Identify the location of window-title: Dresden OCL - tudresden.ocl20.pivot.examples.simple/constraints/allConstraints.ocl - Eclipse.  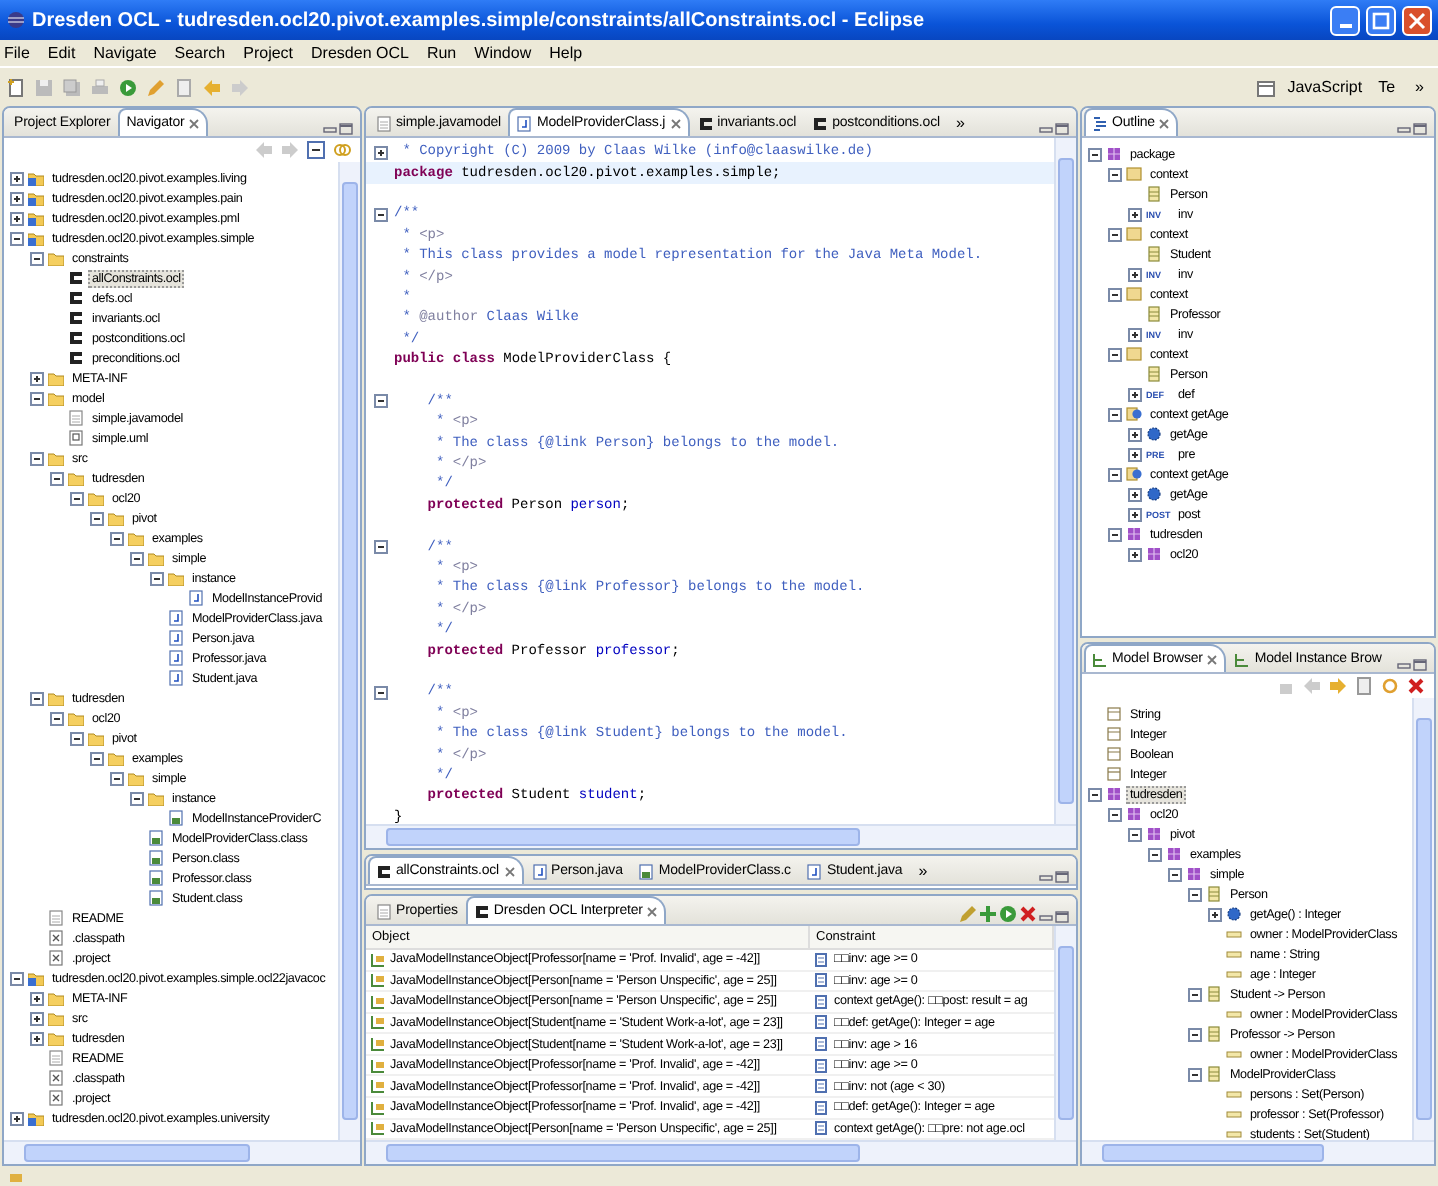
(479, 20).